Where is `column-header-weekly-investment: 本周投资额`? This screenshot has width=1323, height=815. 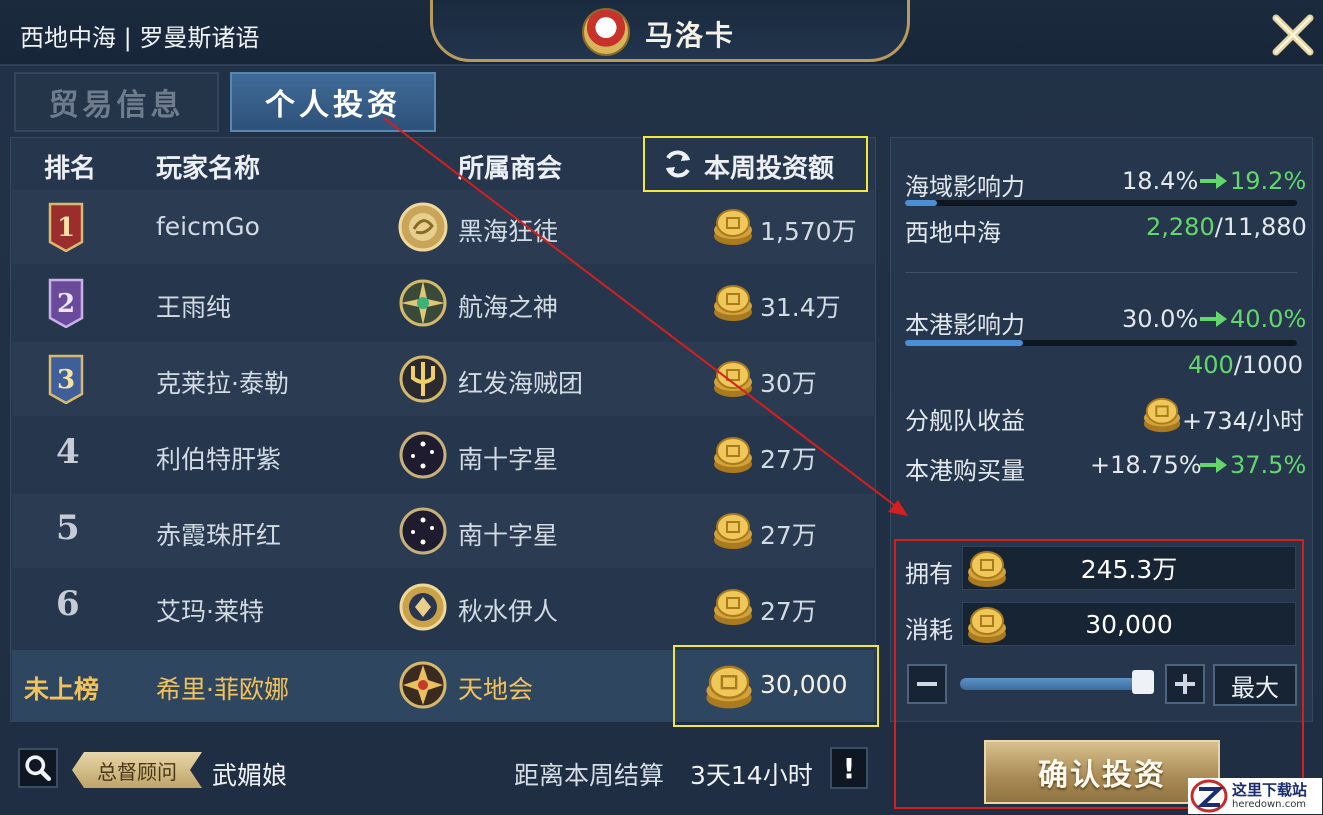
column-header-weekly-investment: 本周投资额 is located at coordinates (769, 166).